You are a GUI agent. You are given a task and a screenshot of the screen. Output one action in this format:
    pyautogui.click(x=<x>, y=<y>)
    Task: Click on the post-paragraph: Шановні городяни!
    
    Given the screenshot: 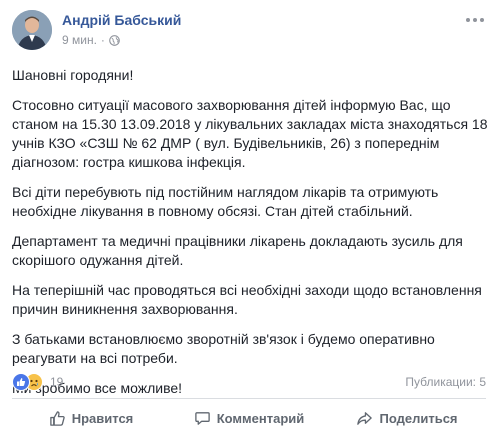 What is the action you would take?
    pyautogui.click(x=73, y=75)
    